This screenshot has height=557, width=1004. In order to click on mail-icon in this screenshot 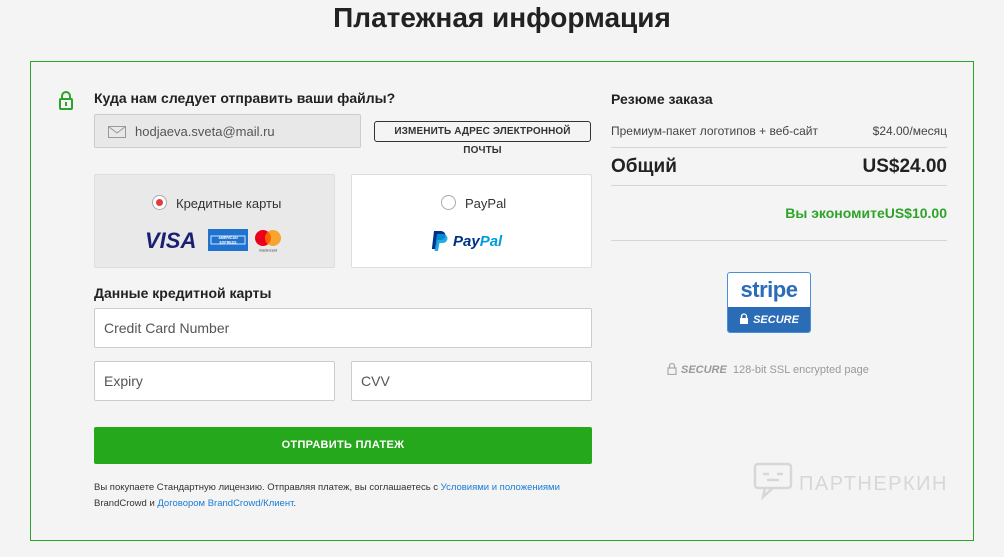, I will do `click(117, 132)`.